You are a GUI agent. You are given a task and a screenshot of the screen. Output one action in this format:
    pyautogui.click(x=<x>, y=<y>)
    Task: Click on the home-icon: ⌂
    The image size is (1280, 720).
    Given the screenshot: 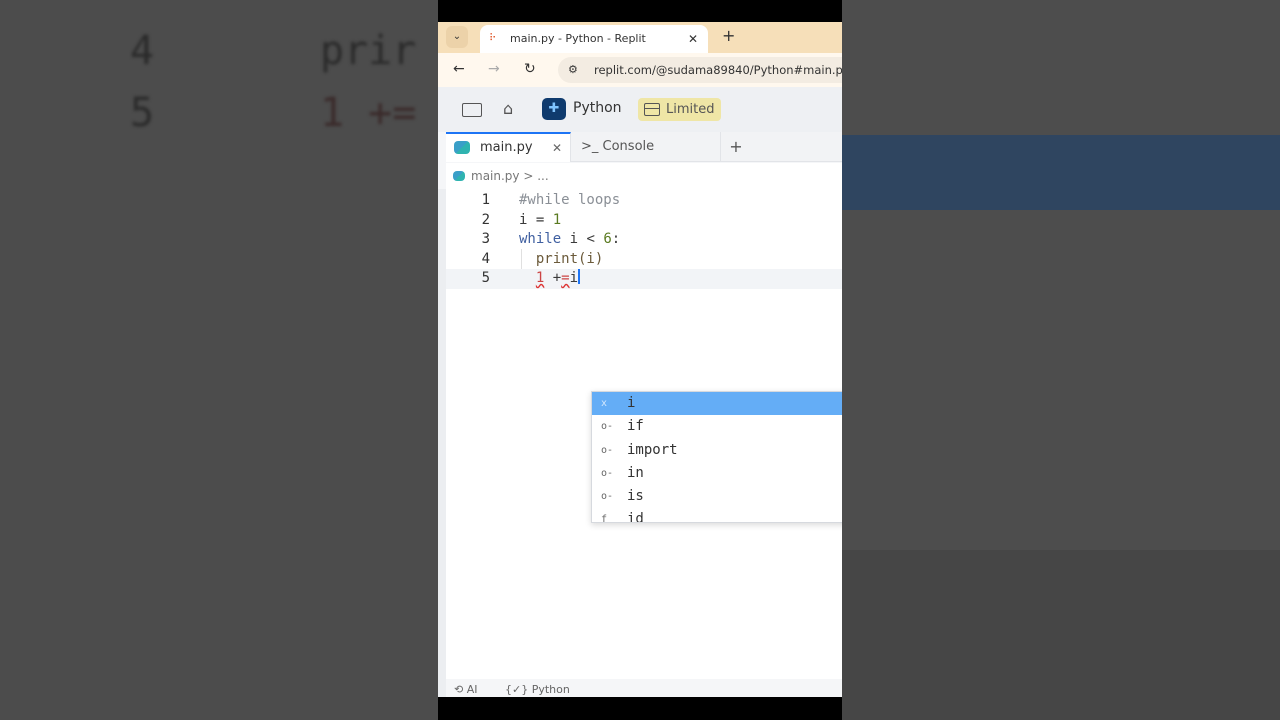 What is the action you would take?
    pyautogui.click(x=508, y=108)
    